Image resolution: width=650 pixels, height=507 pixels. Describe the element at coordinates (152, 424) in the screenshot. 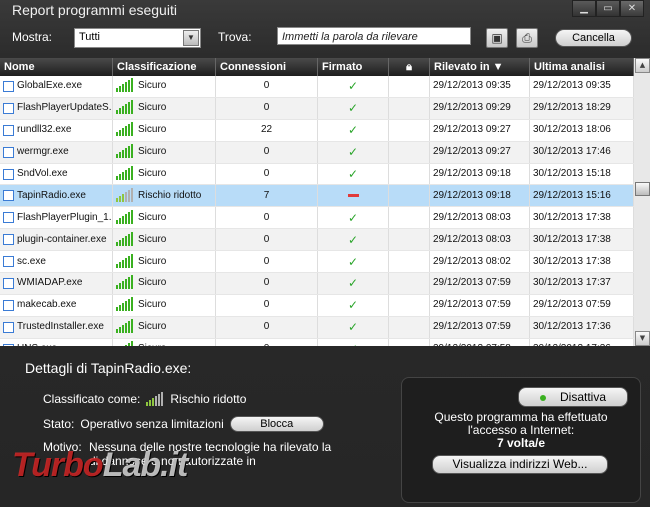

I see `state-value: Operativo senza limitazioni` at that location.